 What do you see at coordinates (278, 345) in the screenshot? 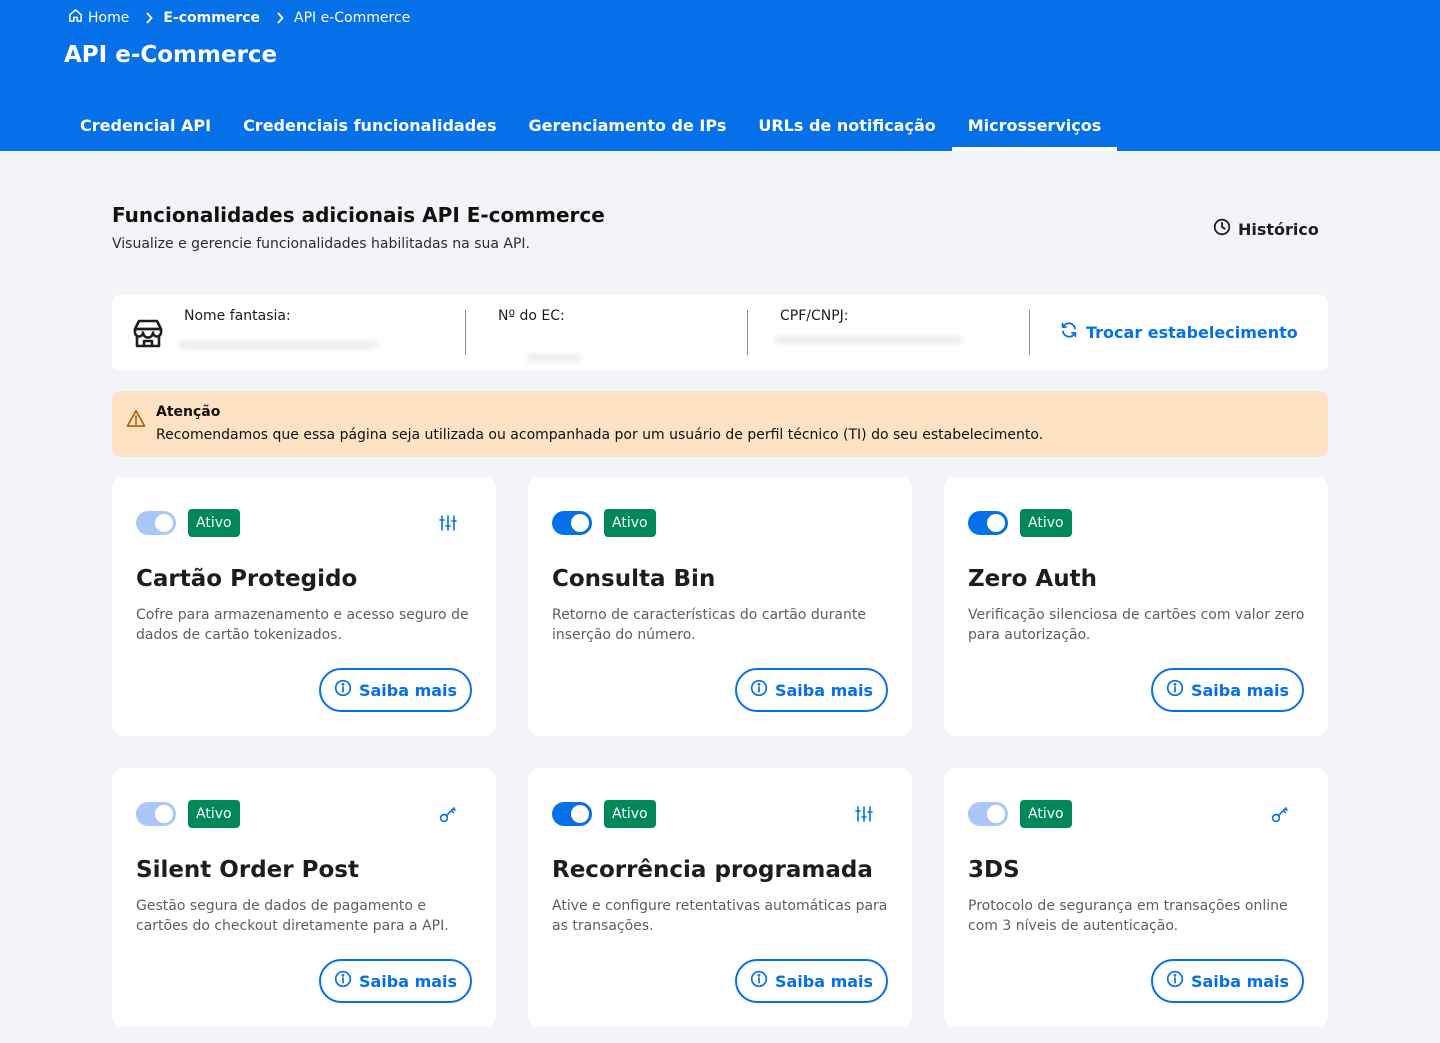
I see `trade-name-value` at bounding box center [278, 345].